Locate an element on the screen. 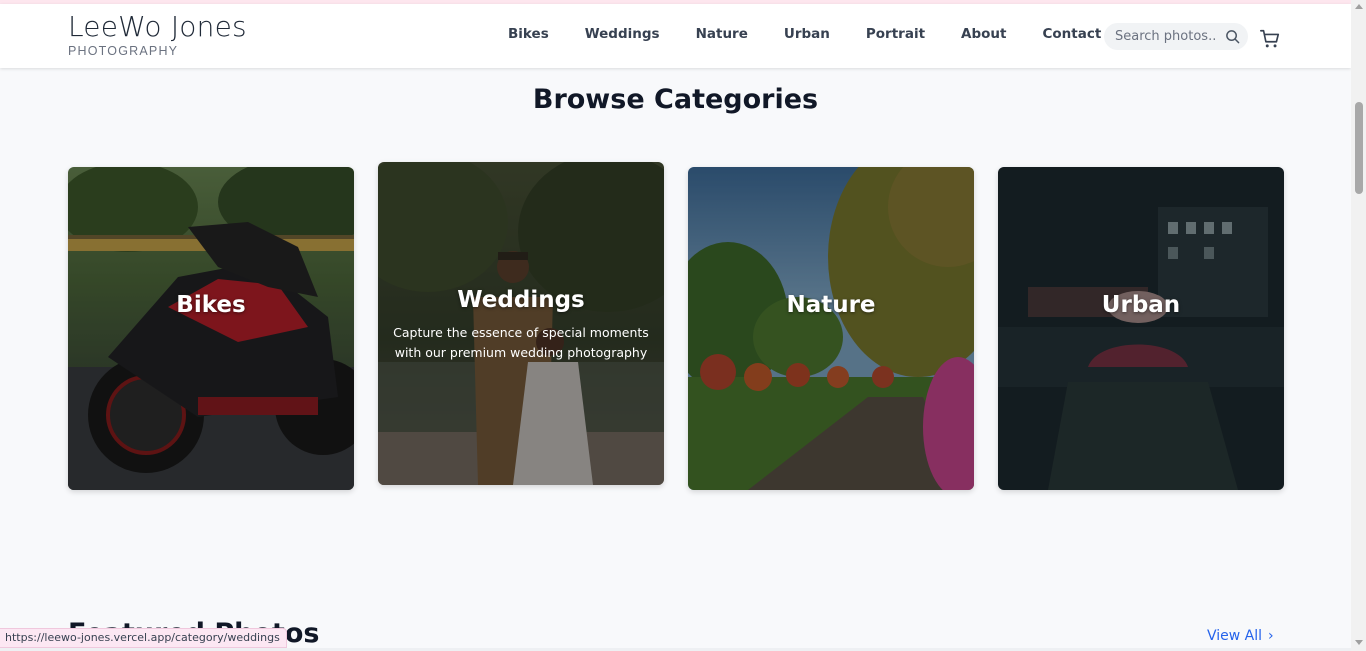 The width and height of the screenshot is (1366, 651). category-title: Bikes is located at coordinates (211, 305).